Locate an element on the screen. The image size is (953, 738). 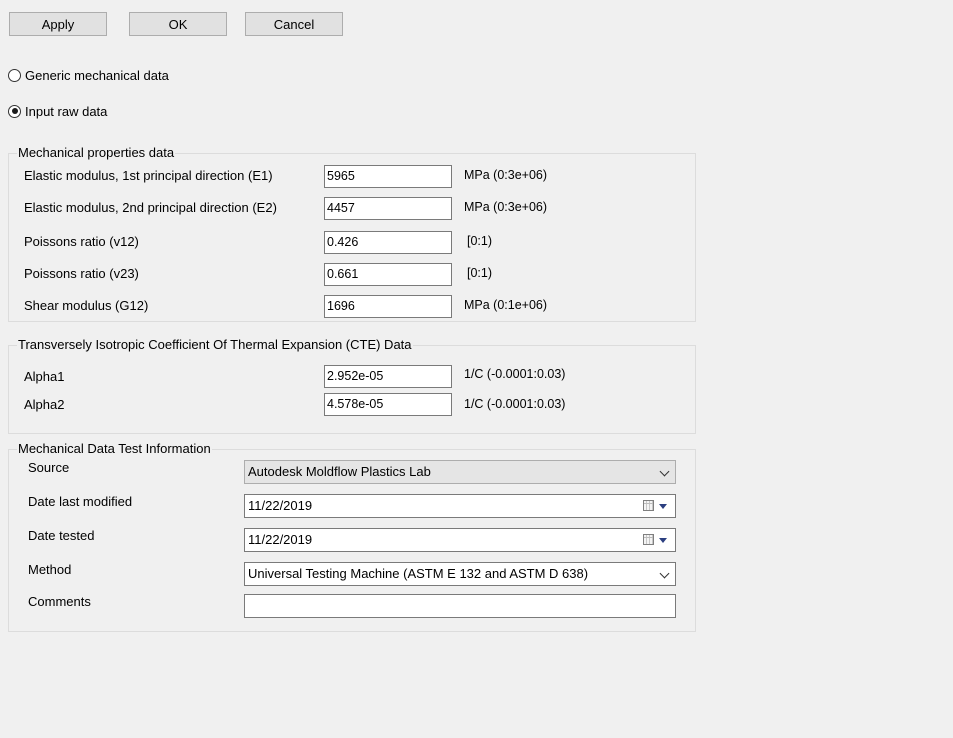
alpha2-label: Alpha2 is located at coordinates (44, 404).